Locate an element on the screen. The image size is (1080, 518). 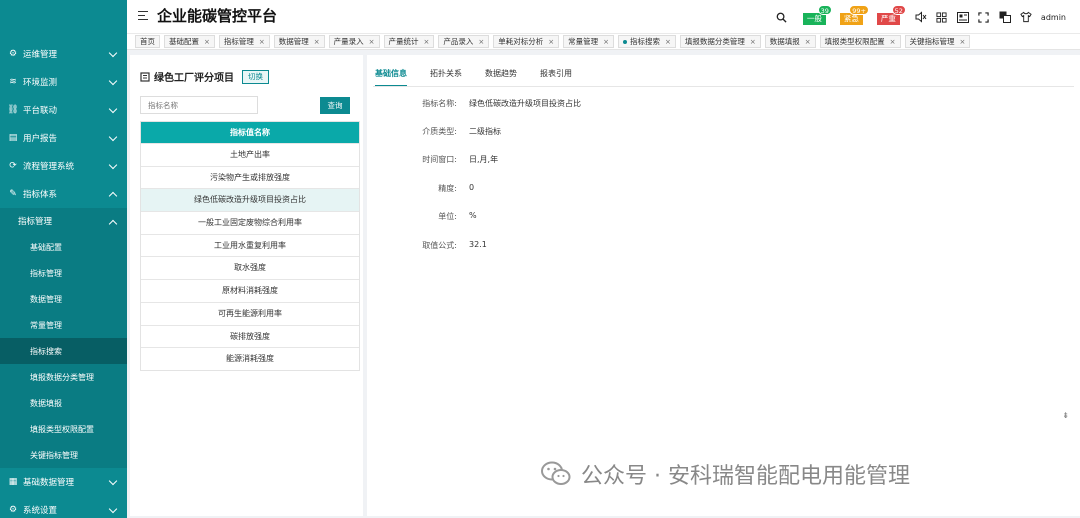
alarm-badge: 一般 39 is located at coordinates (817, 15).